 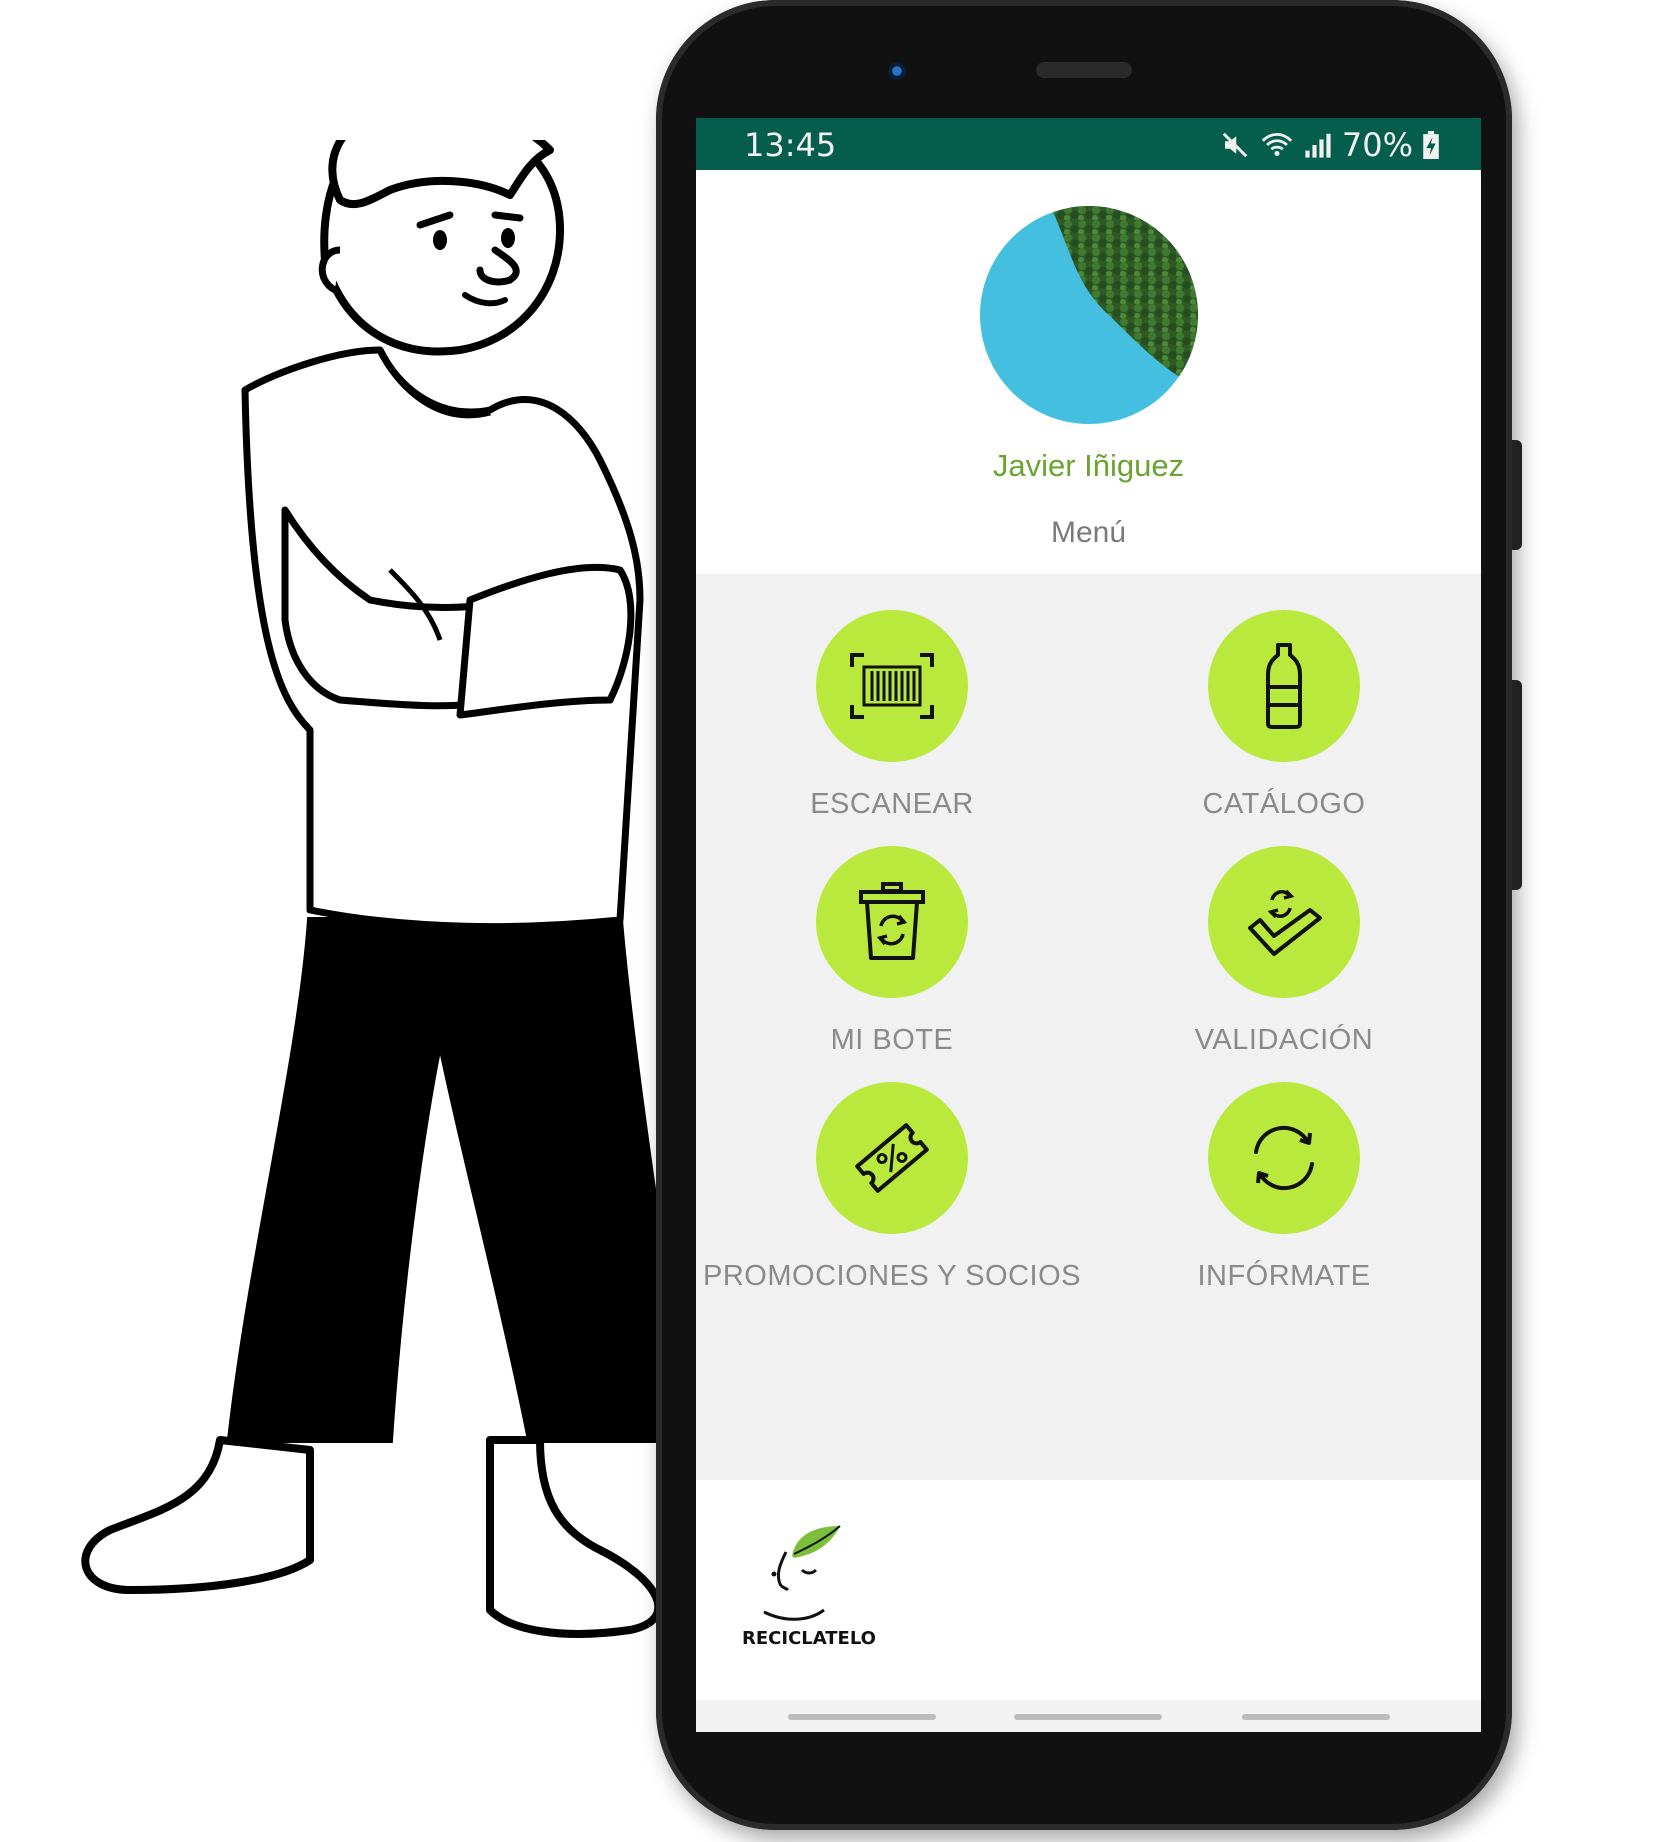 I want to click on menu-item-validacion: VALIDACIÓN, so click(x=1284, y=951).